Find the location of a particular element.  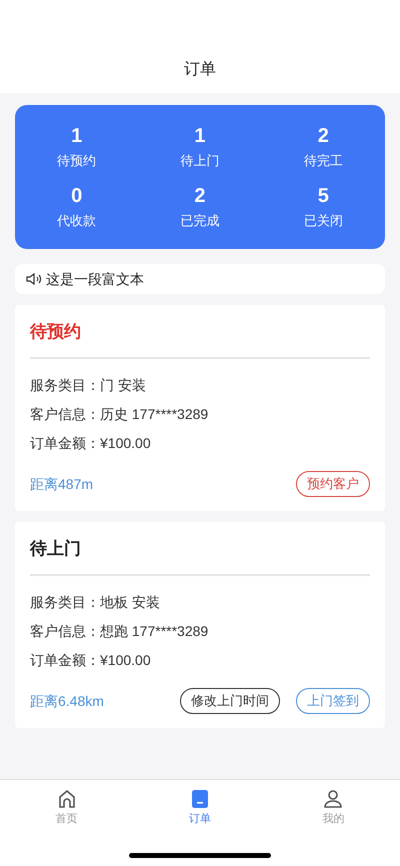

order-status: 待预约 is located at coordinates (56, 332).